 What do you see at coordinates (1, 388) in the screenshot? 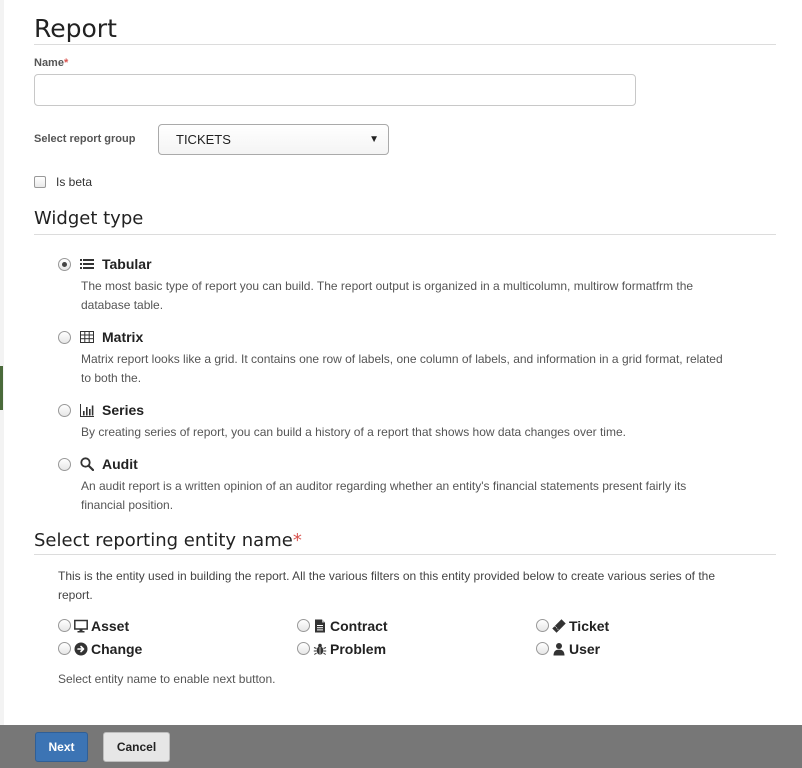
I see `left-edge-marker` at bounding box center [1, 388].